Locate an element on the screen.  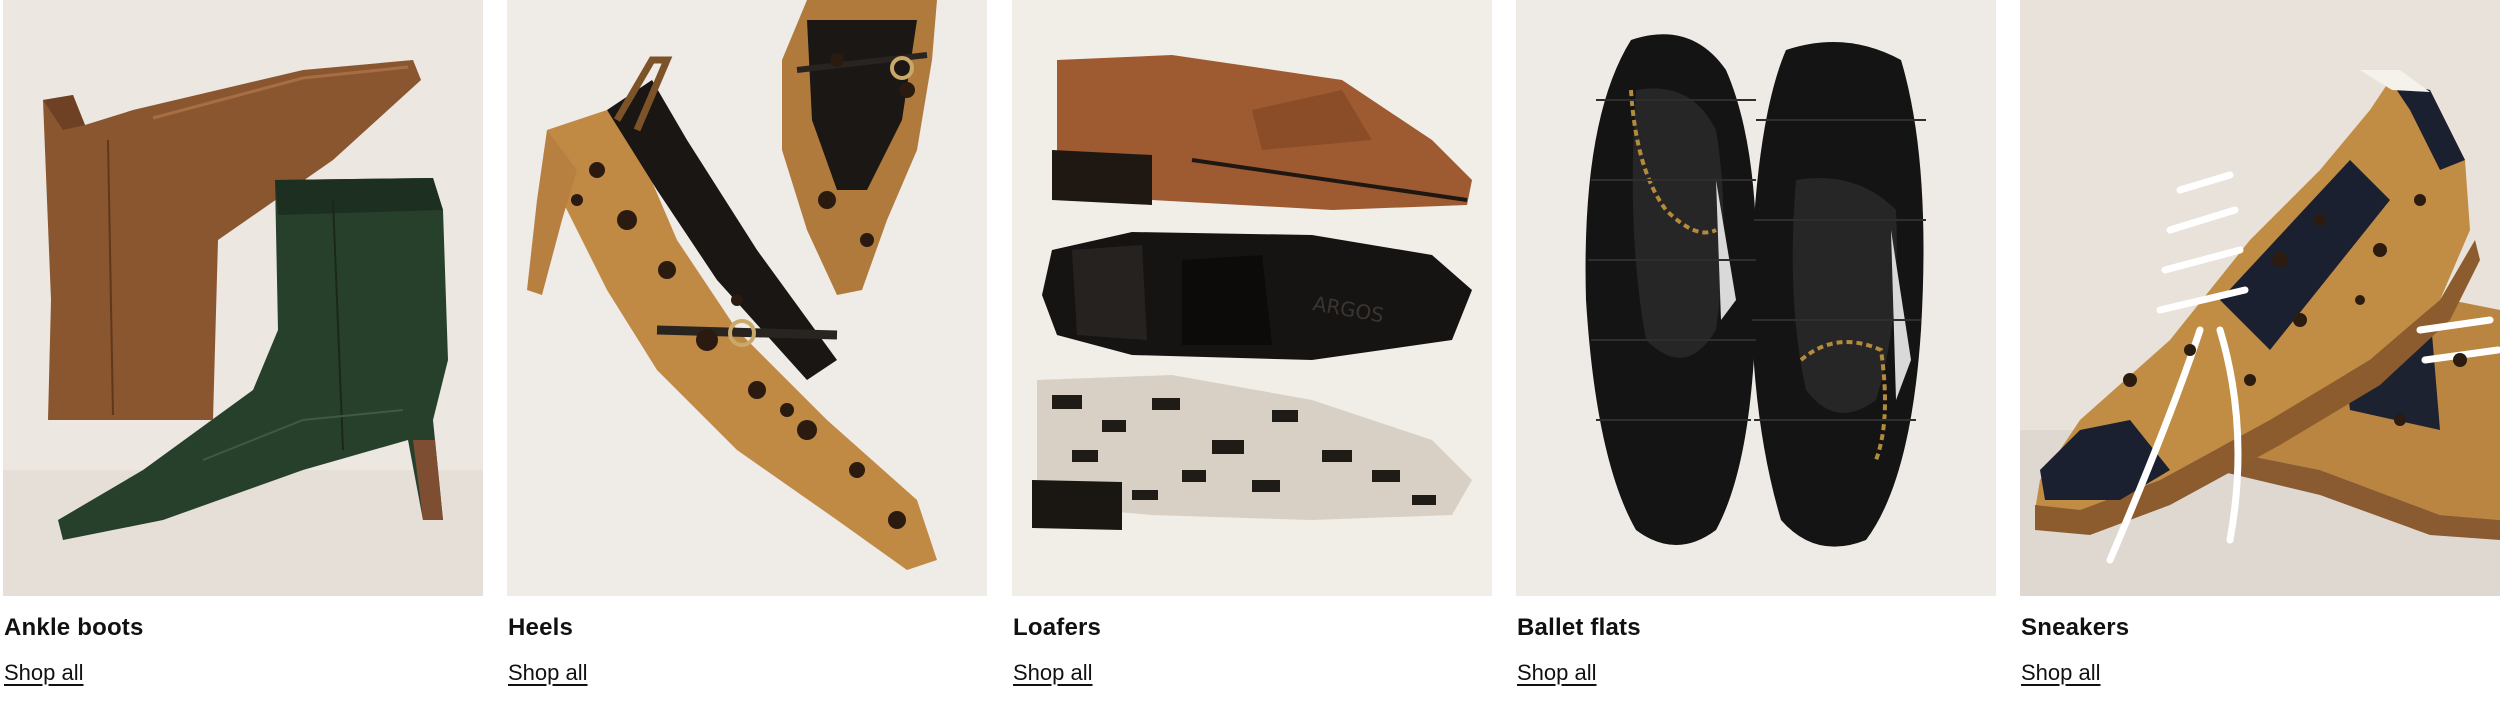
category-title: Loafers is located at coordinates (1057, 627).